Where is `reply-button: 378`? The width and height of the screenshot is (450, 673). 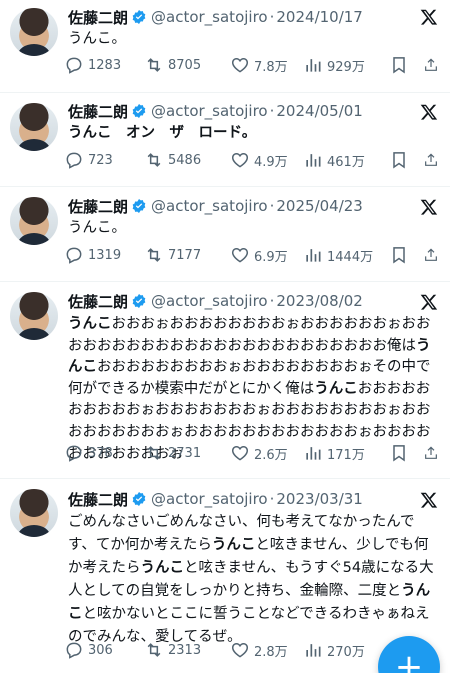 reply-button: 378 is located at coordinates (104, 453).